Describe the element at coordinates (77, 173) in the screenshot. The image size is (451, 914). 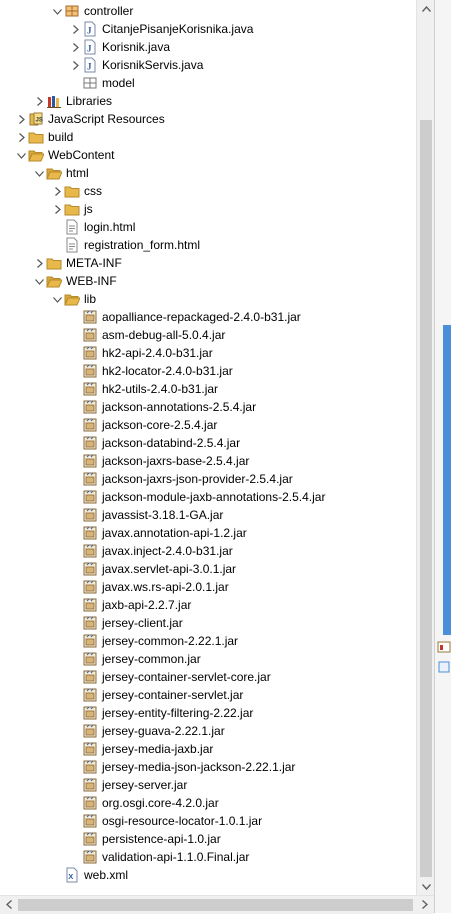
I see `tree-item-label: html` at that location.